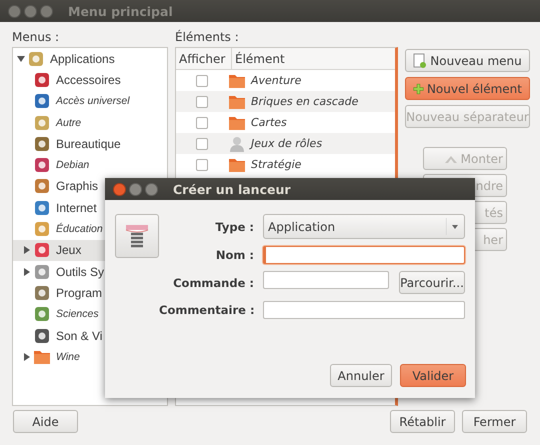 The width and height of the screenshot is (540, 445). I want to click on menus-label: Menus :, so click(36, 37).